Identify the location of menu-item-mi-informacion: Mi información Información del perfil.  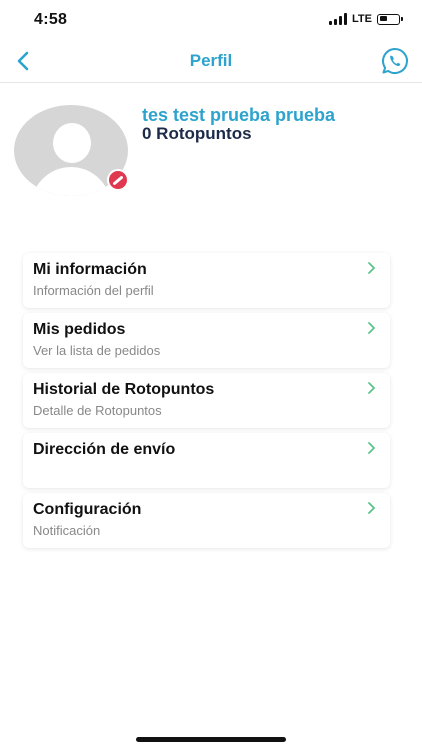
(206, 280).